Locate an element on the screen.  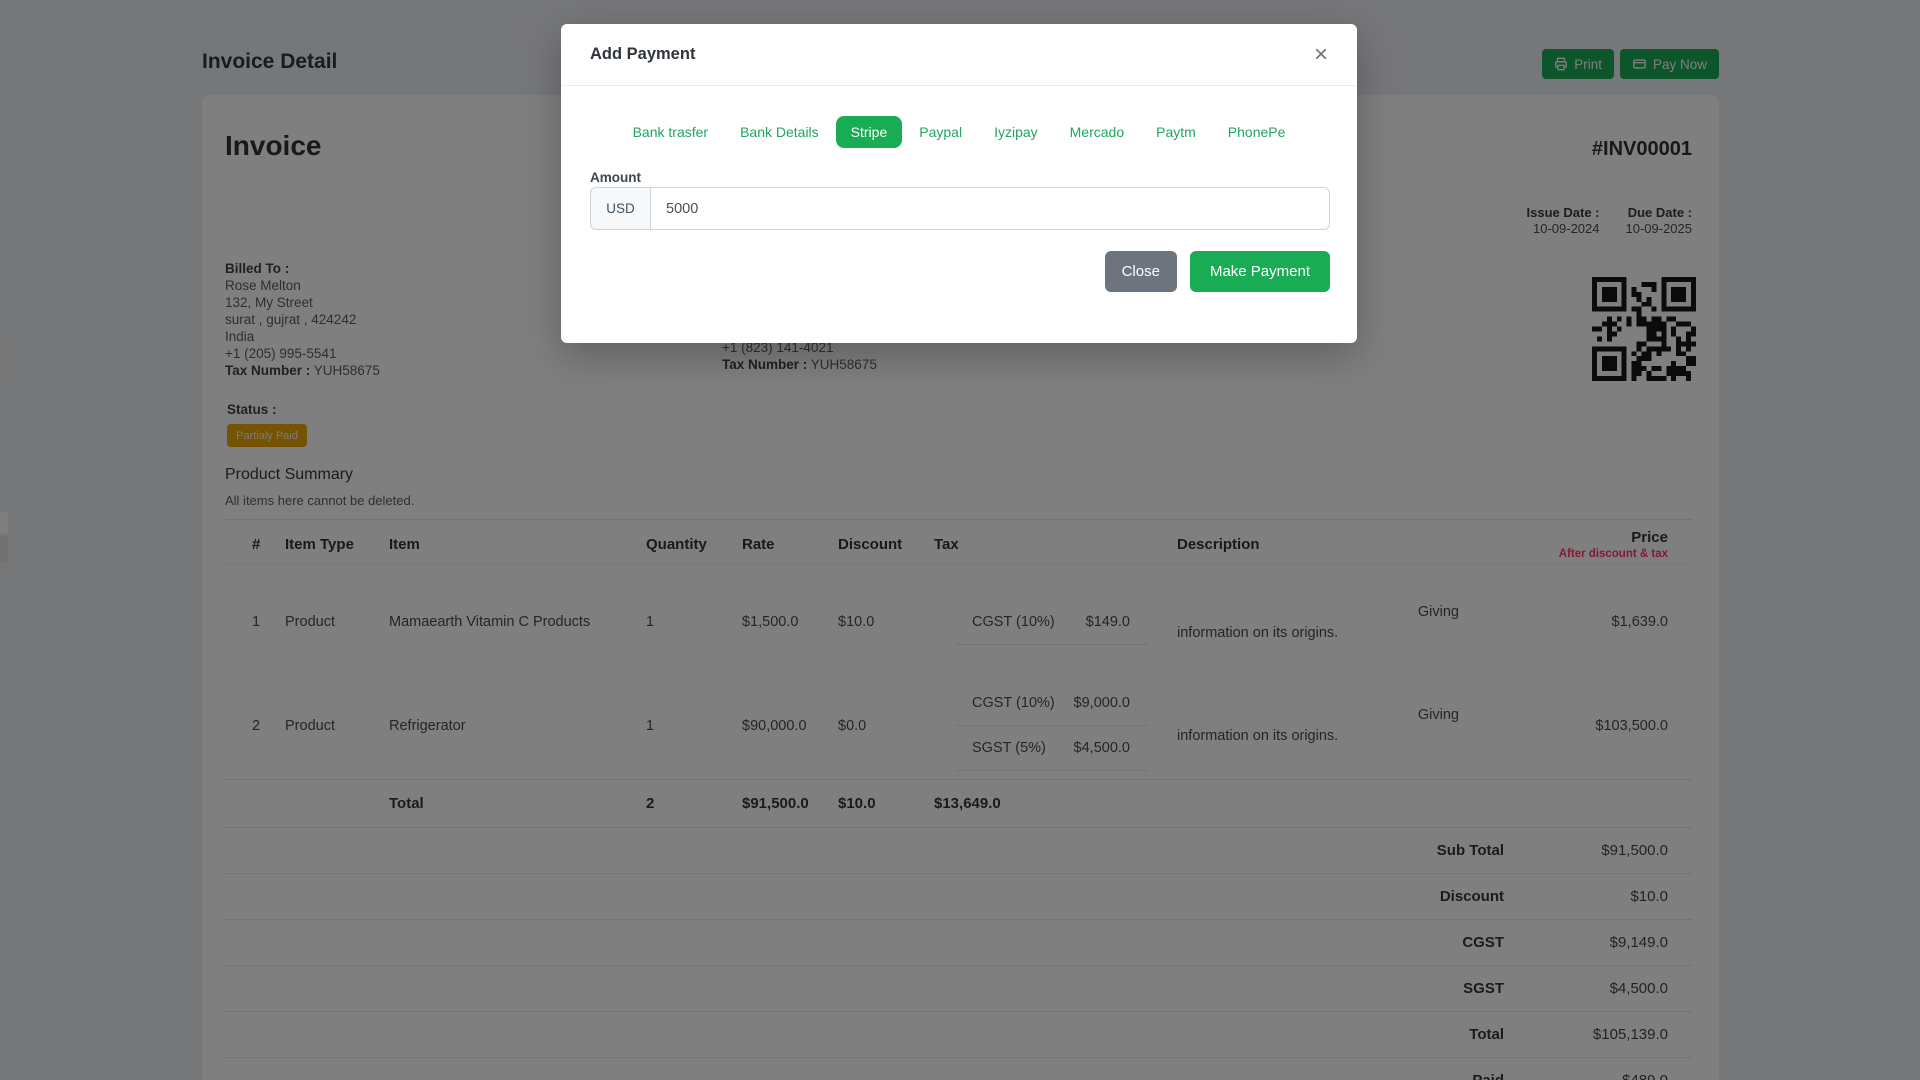
amount-input-group: USD is located at coordinates (960, 208).